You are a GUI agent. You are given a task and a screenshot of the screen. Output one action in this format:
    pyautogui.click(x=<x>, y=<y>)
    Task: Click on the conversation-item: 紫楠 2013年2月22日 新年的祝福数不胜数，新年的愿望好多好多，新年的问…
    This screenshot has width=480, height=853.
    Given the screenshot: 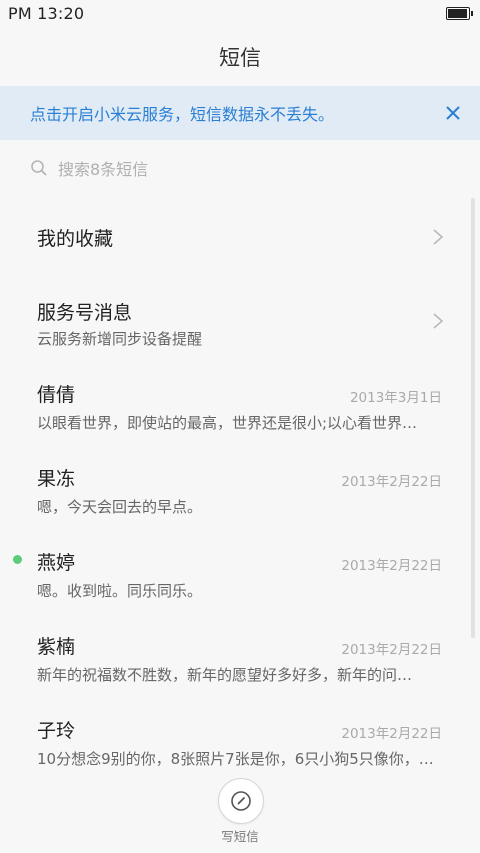 What is the action you would take?
    pyautogui.click(x=240, y=656)
    